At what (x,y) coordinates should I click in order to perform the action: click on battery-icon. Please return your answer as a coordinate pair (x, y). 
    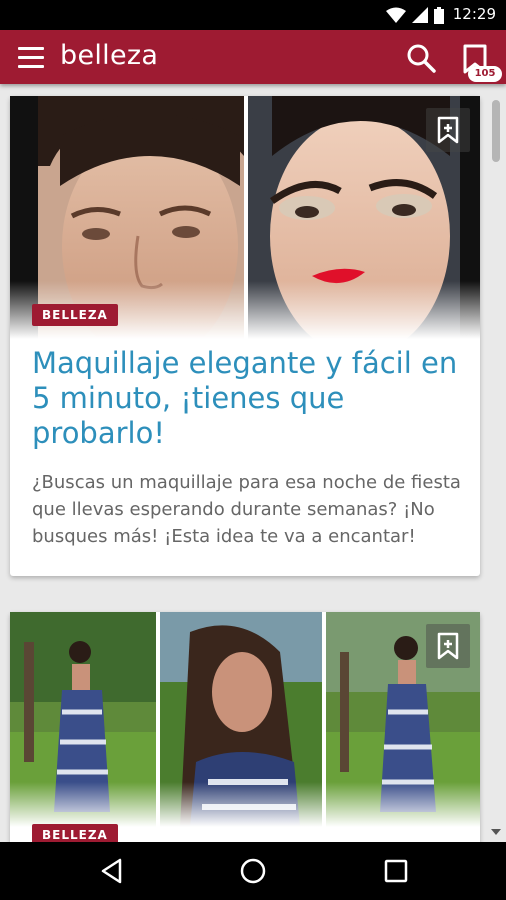
    Looking at the image, I should click on (439, 15).